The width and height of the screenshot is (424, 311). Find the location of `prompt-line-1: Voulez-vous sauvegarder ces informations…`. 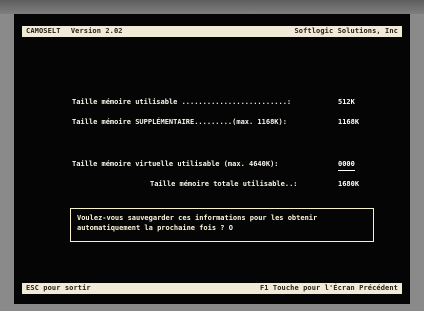

prompt-line-1: Voulez-vous sauvegarder ces informations… is located at coordinates (197, 218).